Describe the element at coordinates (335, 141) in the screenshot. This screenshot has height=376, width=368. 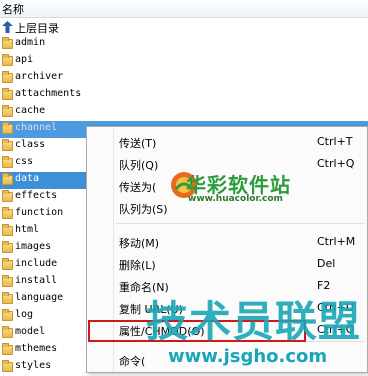
I see `menu-item-shortcut: Ctrl+T` at that location.